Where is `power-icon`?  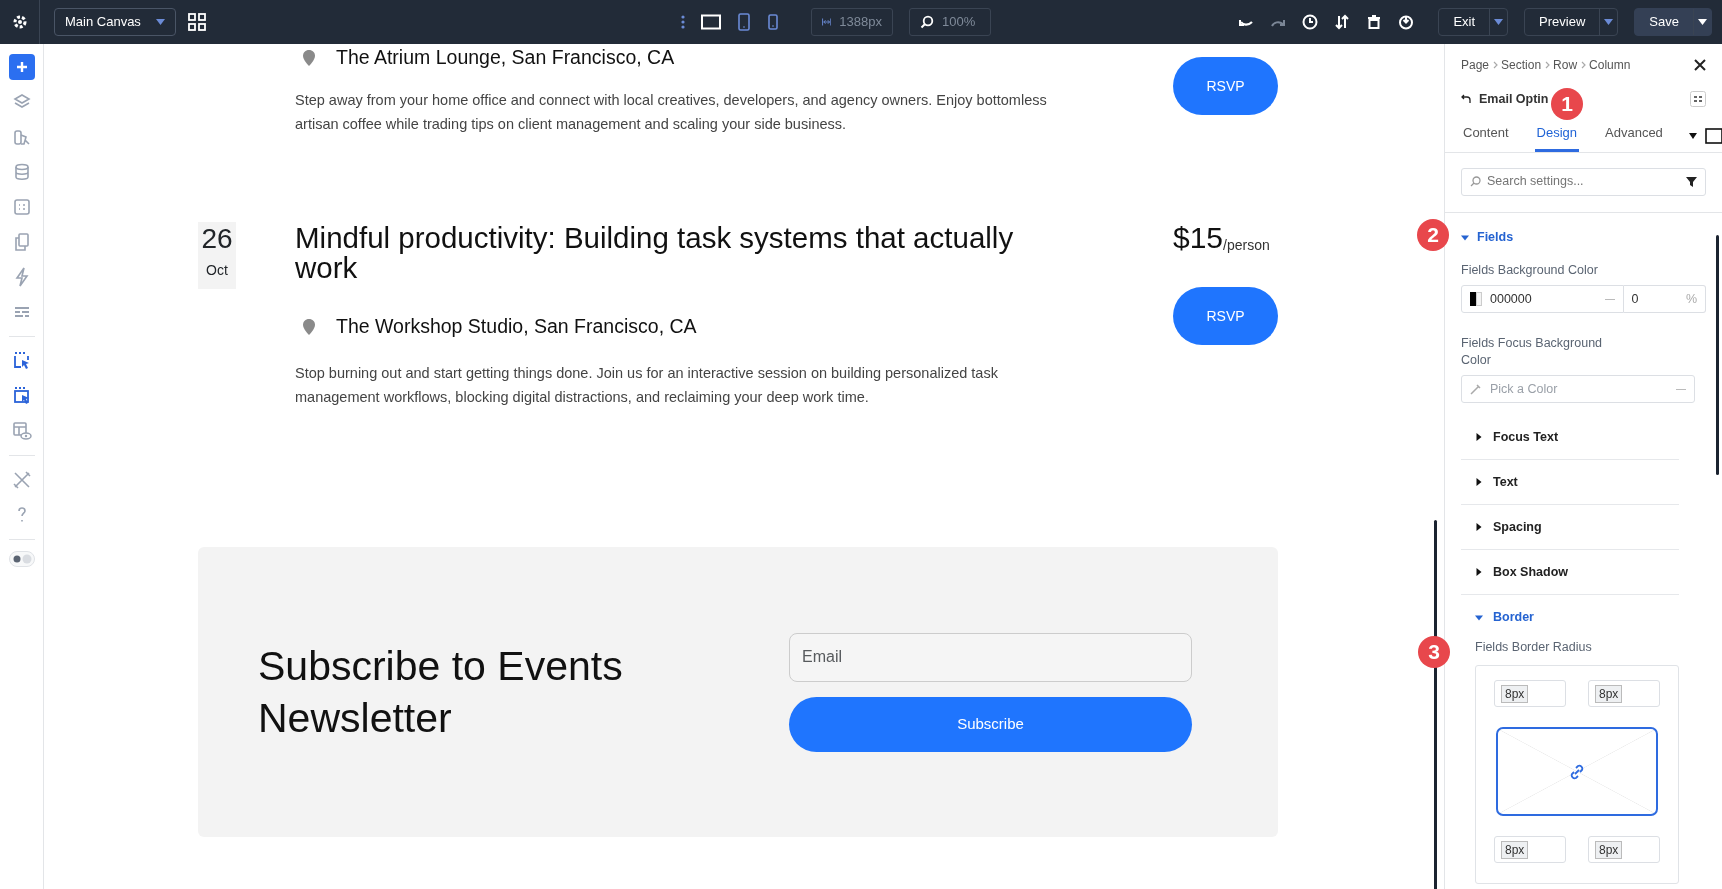 power-icon is located at coordinates (1406, 22).